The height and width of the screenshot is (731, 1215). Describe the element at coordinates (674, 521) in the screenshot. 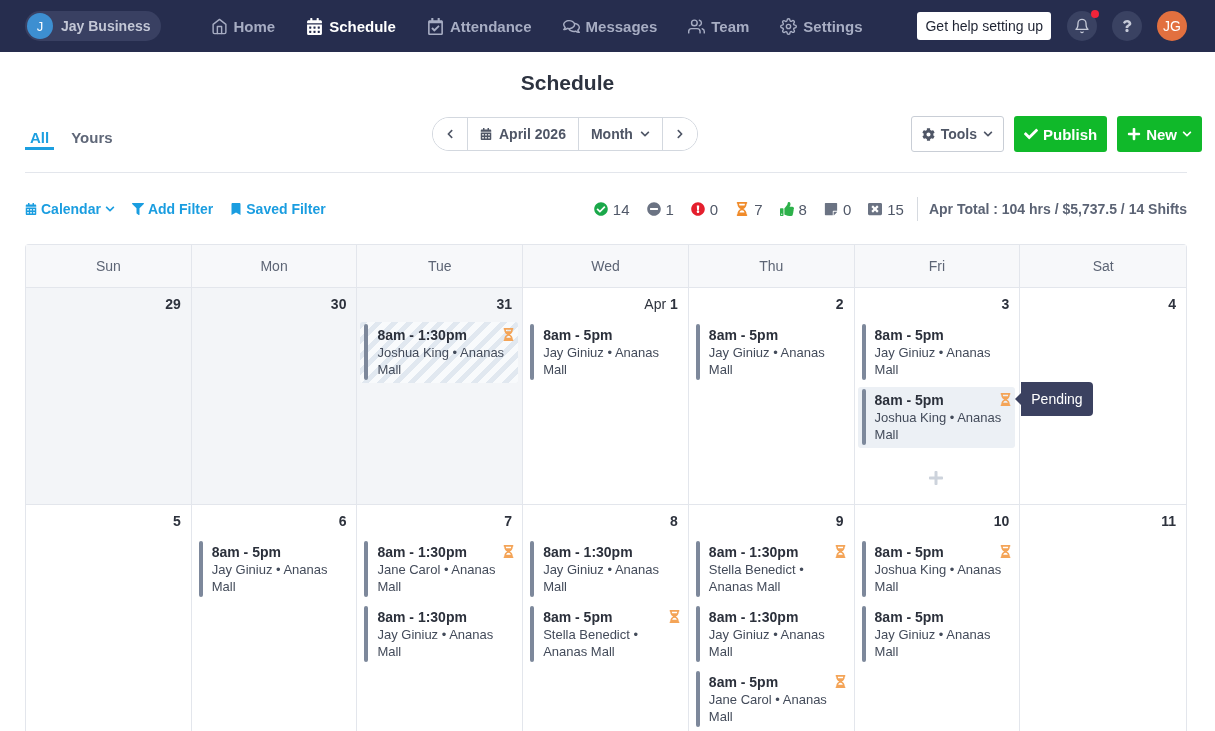

I see `date-number: 8` at that location.